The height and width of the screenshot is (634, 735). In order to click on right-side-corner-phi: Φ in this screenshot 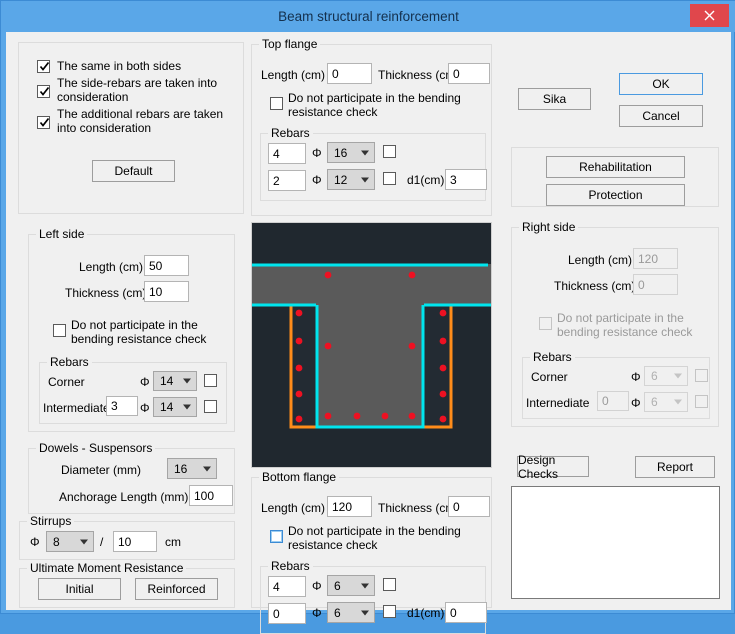, I will do `click(636, 377)`.